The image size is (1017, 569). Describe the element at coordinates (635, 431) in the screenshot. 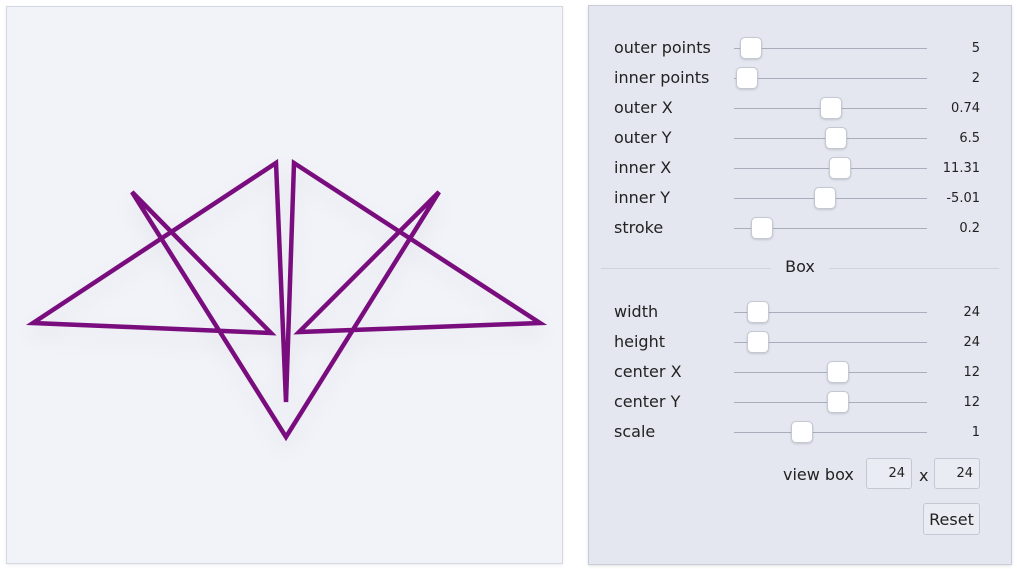

I see `slider-label: scale` at that location.